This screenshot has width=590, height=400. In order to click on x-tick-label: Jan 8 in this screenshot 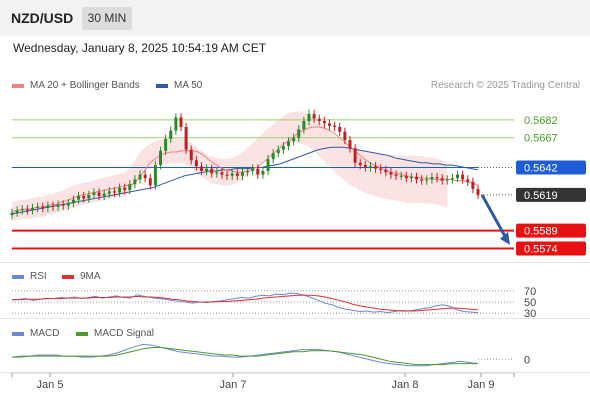, I will do `click(405, 385)`.